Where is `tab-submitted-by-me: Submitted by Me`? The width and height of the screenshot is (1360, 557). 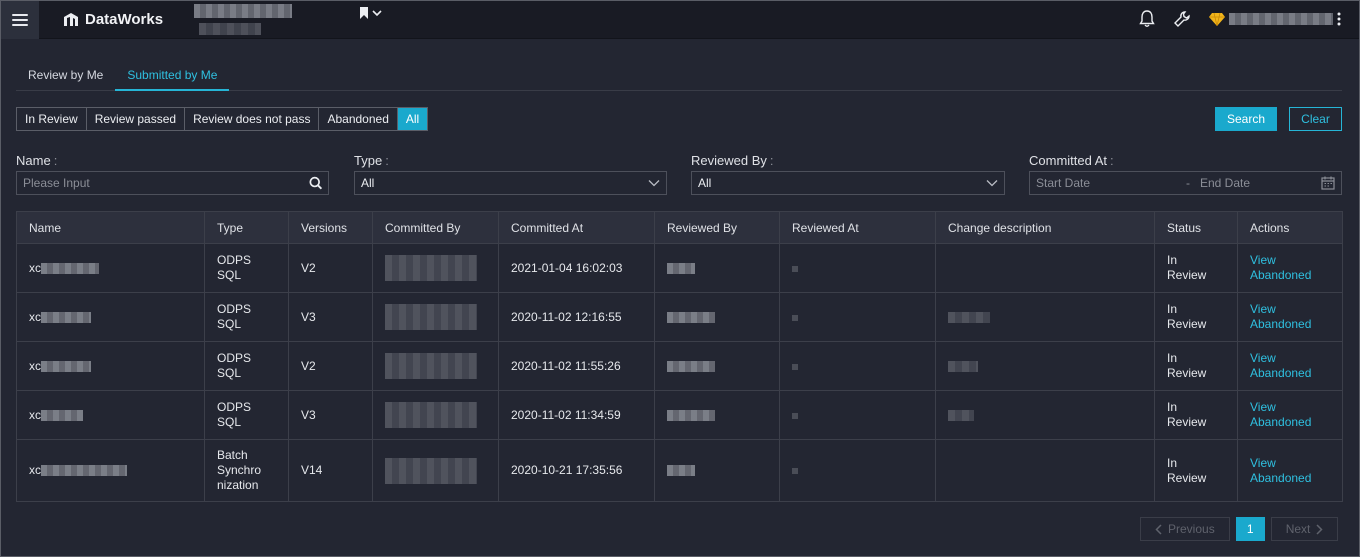
tab-submitted-by-me: Submitted by Me is located at coordinates (172, 77).